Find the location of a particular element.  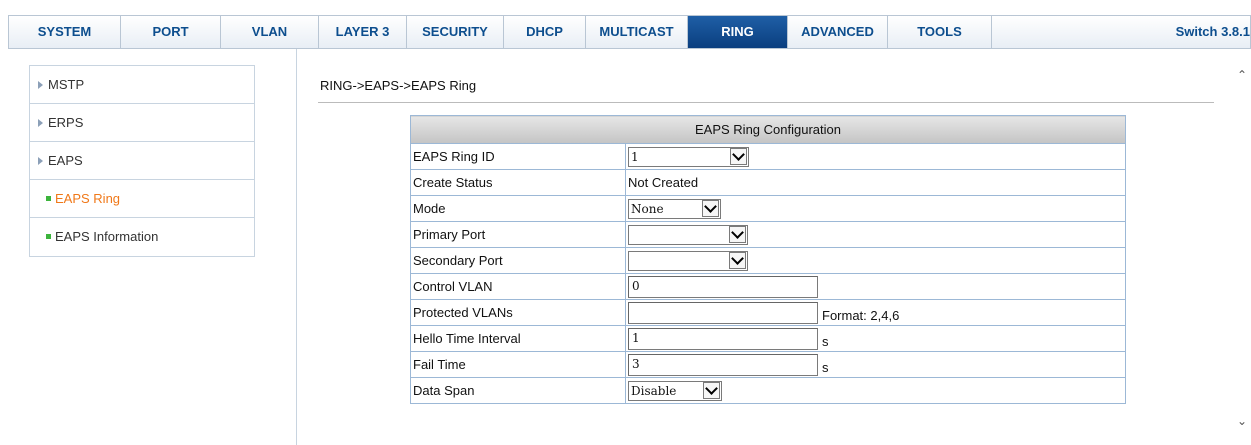

scroll-up-arrow-icon: ⌃ is located at coordinates (1243, 75).